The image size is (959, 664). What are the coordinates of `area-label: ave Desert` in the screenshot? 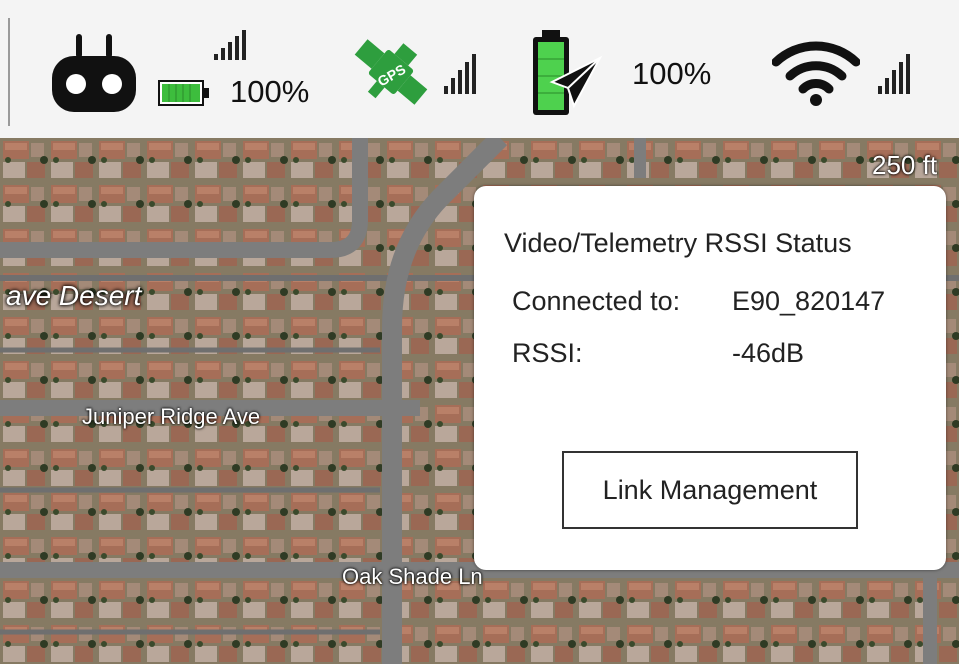 It's located at (74, 295).